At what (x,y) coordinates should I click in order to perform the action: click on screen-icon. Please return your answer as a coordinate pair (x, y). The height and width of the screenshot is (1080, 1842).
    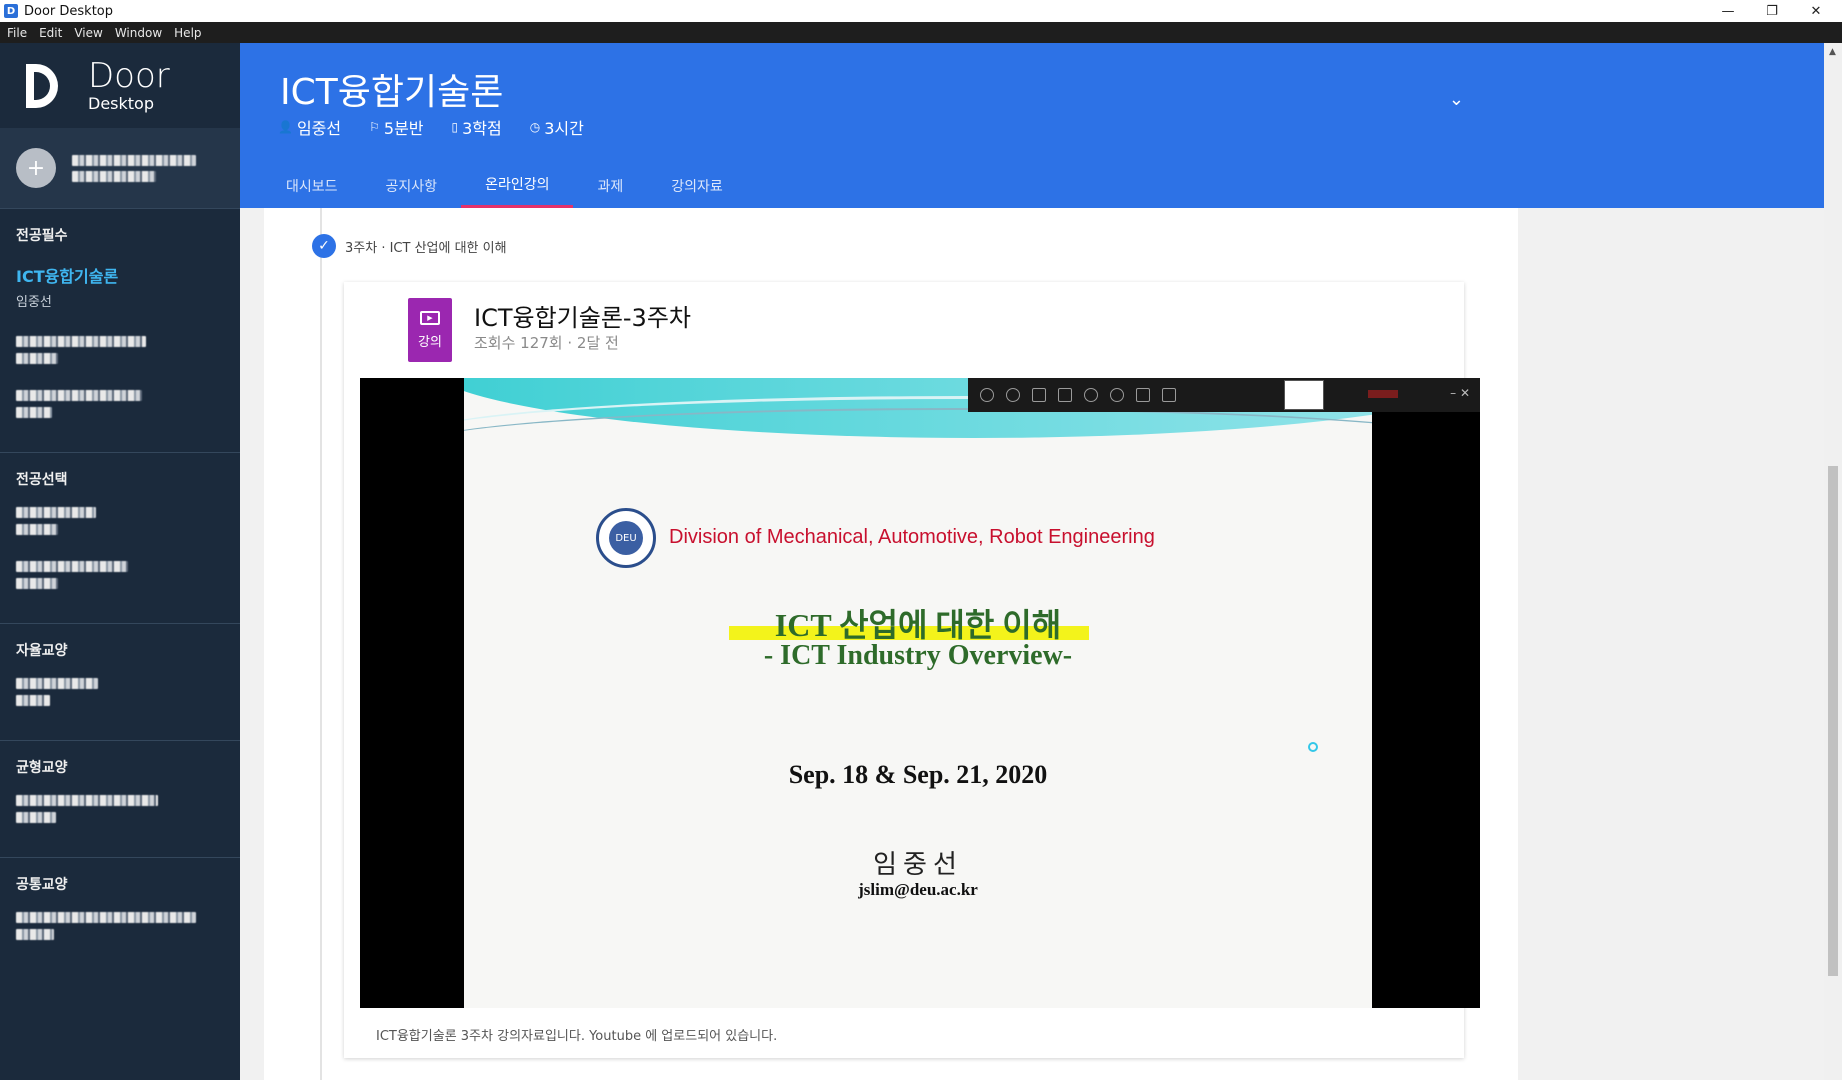
    Looking at the image, I should click on (1039, 395).